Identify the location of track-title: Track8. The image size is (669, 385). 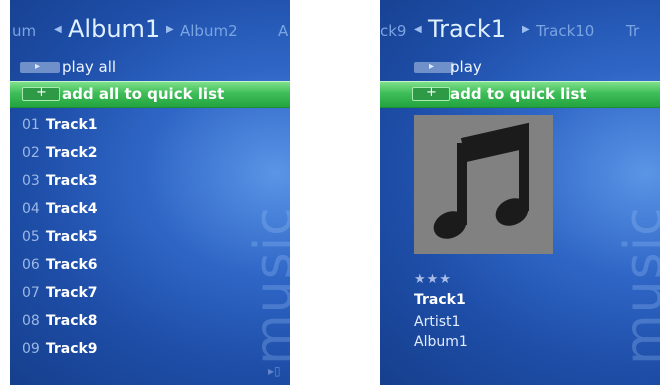
(71, 321).